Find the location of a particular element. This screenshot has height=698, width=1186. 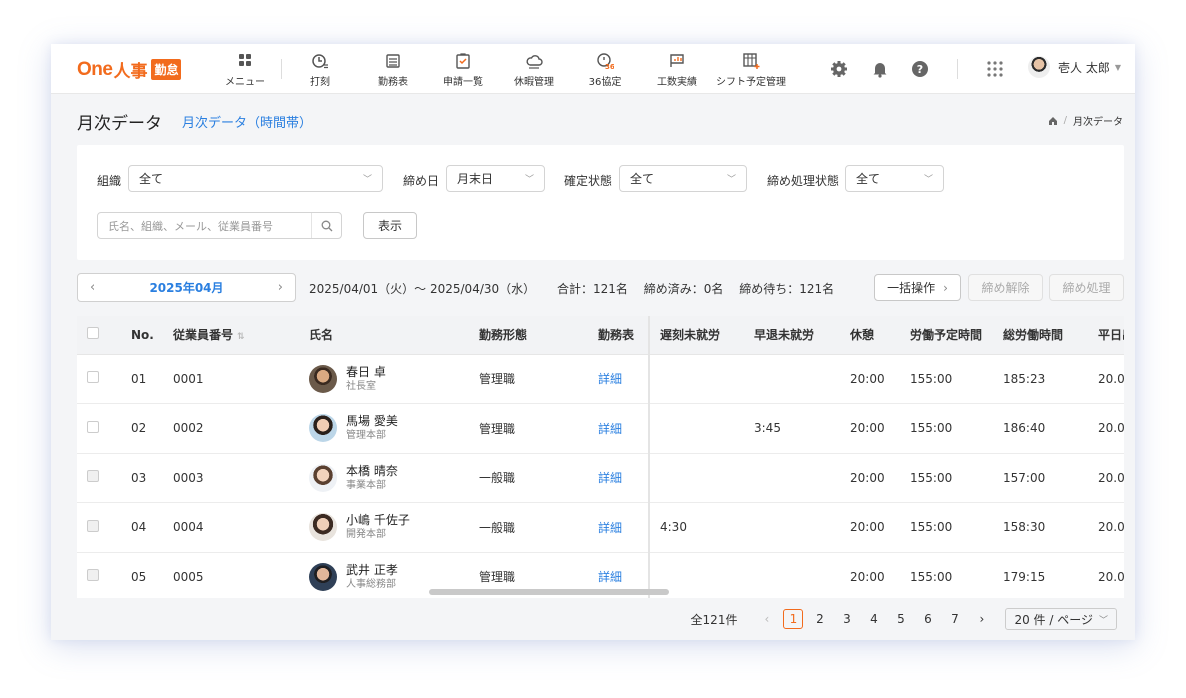

page-number-1: 1 is located at coordinates (793, 619).